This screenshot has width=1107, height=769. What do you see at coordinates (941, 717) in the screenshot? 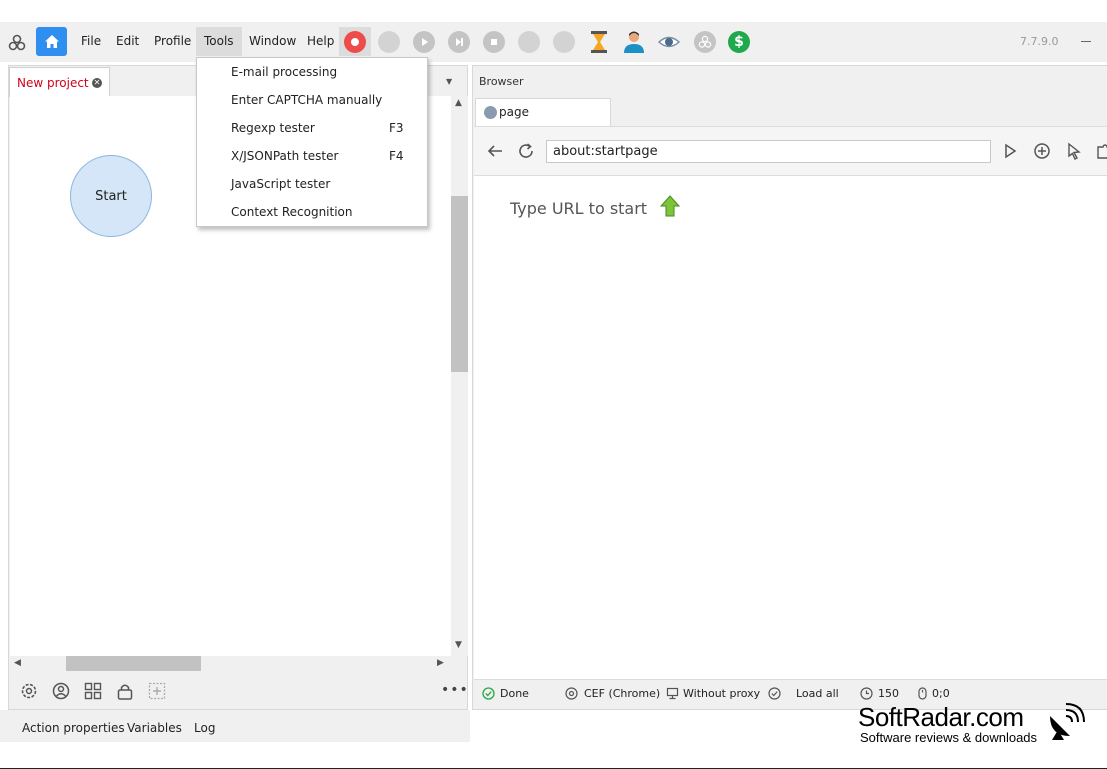
I see `watermark-title: SoftRadar.com` at bounding box center [941, 717].